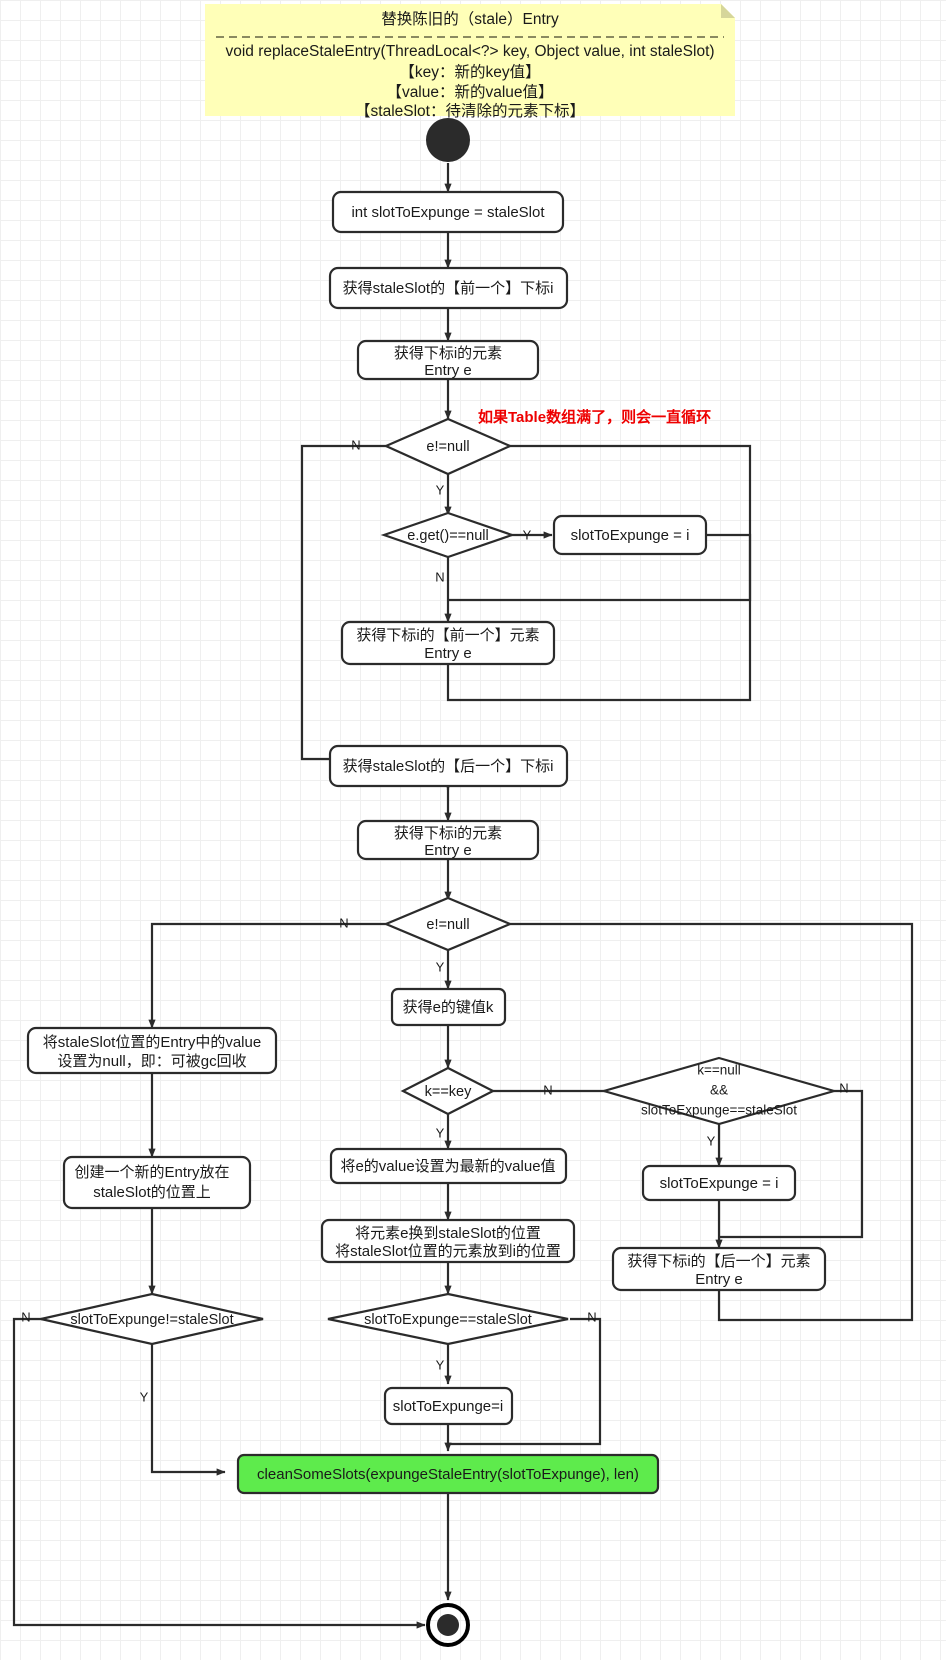  I want to click on edge-label-d2-no: N, so click(439, 576).